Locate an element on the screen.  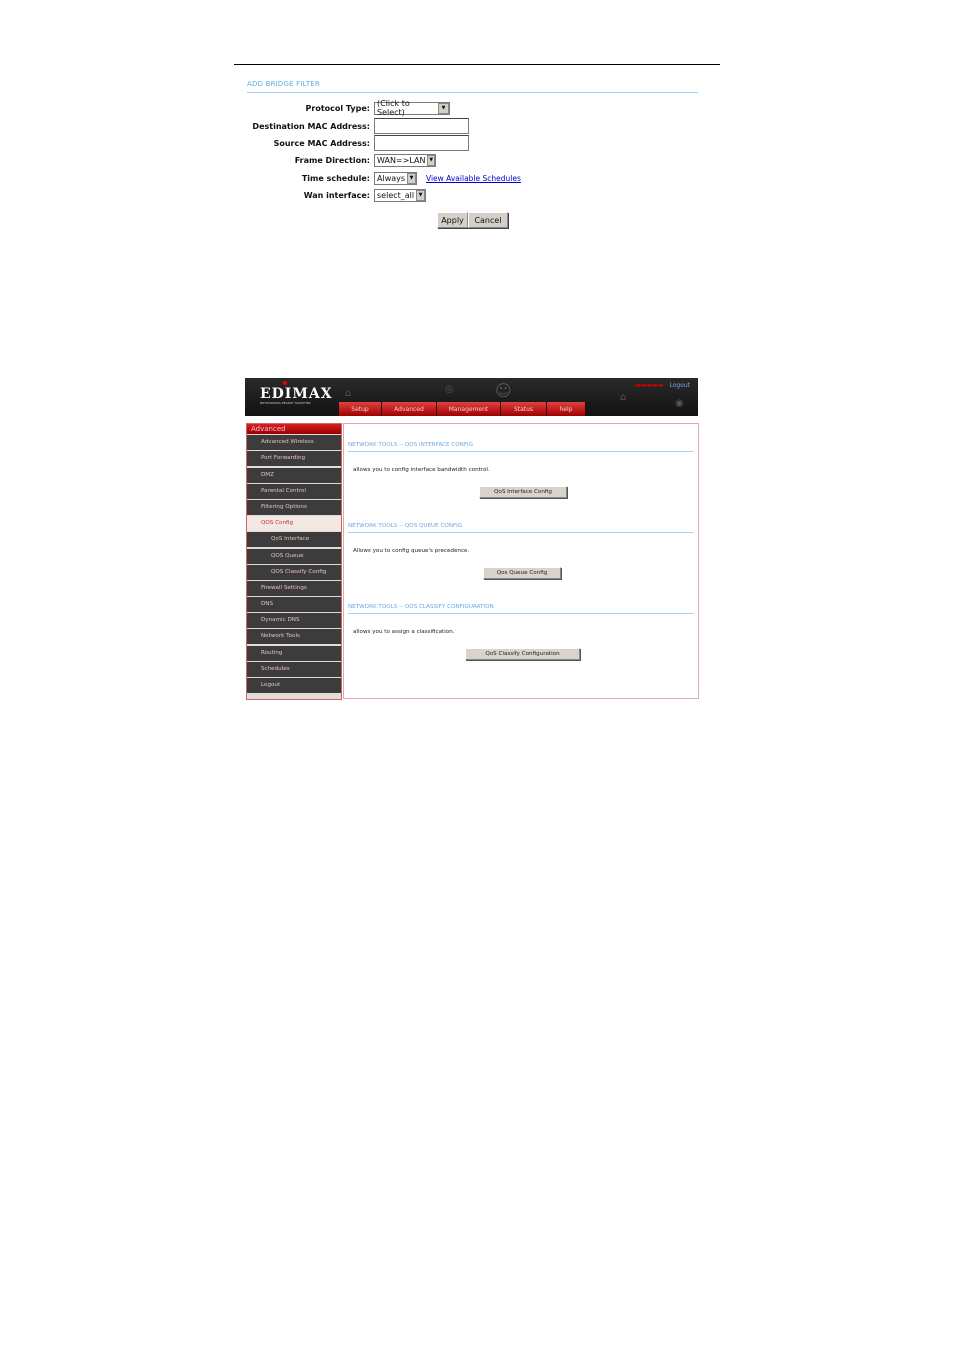
qos-queue-config-button: Qos Queue Config is located at coordinates (522, 573).